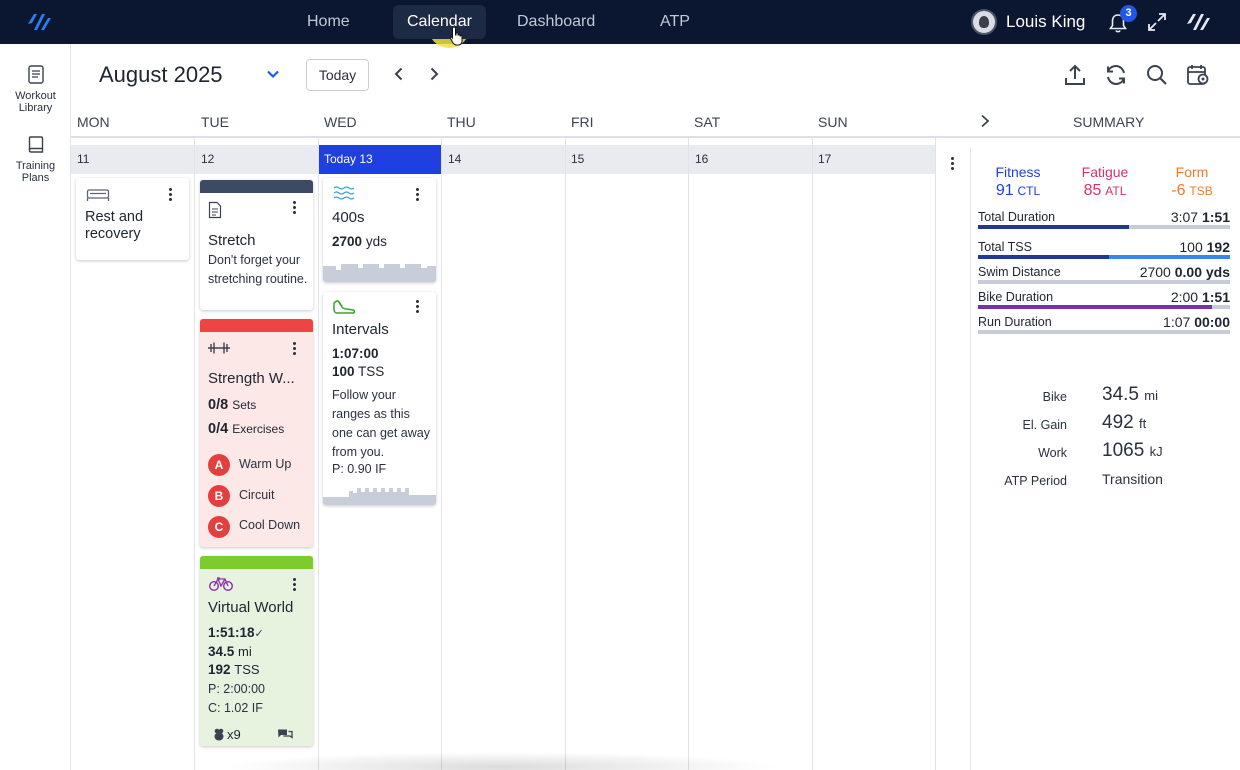 The width and height of the screenshot is (1240, 770). Describe the element at coordinates (265, 464) in the screenshot. I see `block-name: Warm Up` at that location.